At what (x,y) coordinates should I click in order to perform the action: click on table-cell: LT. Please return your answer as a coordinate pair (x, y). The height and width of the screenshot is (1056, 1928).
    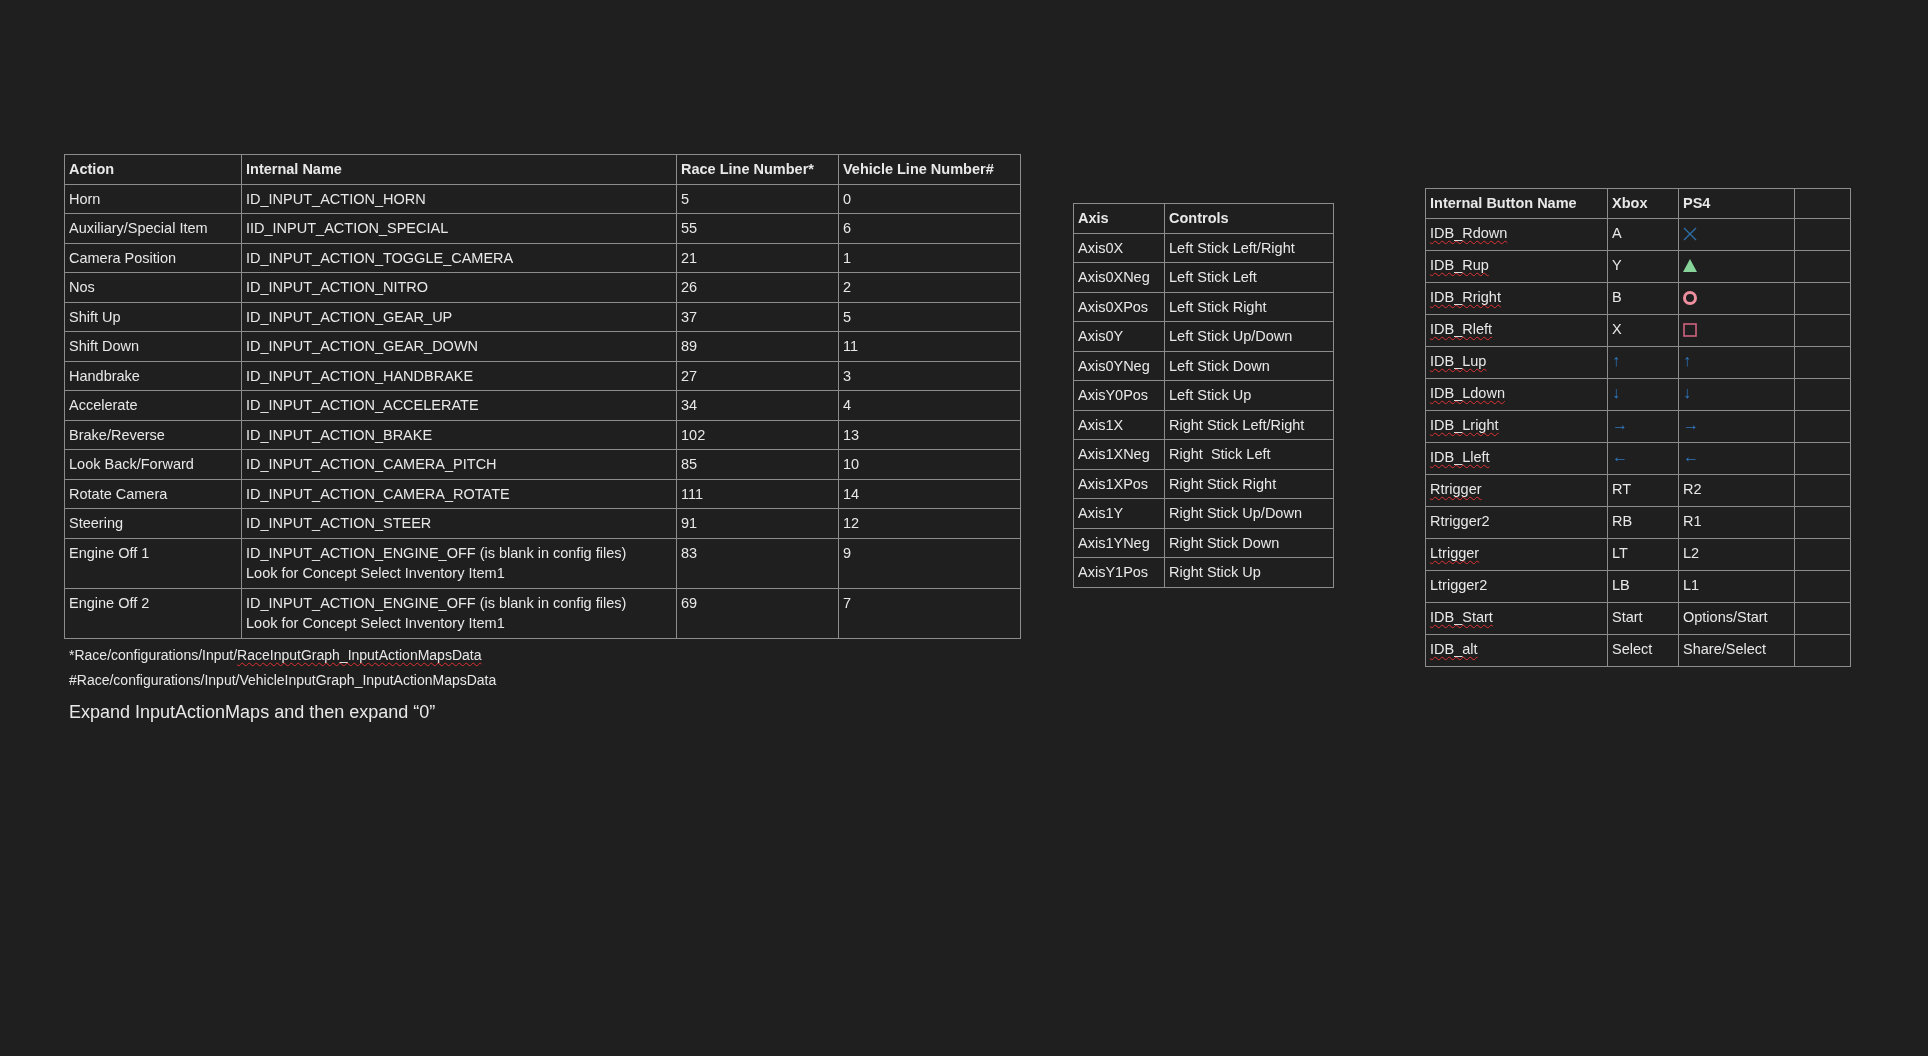
    Looking at the image, I should click on (1643, 554).